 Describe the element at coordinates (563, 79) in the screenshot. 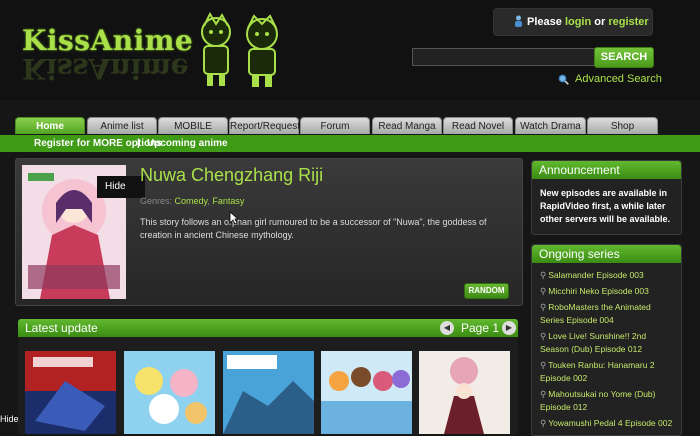

I see `magnifier-icon` at that location.